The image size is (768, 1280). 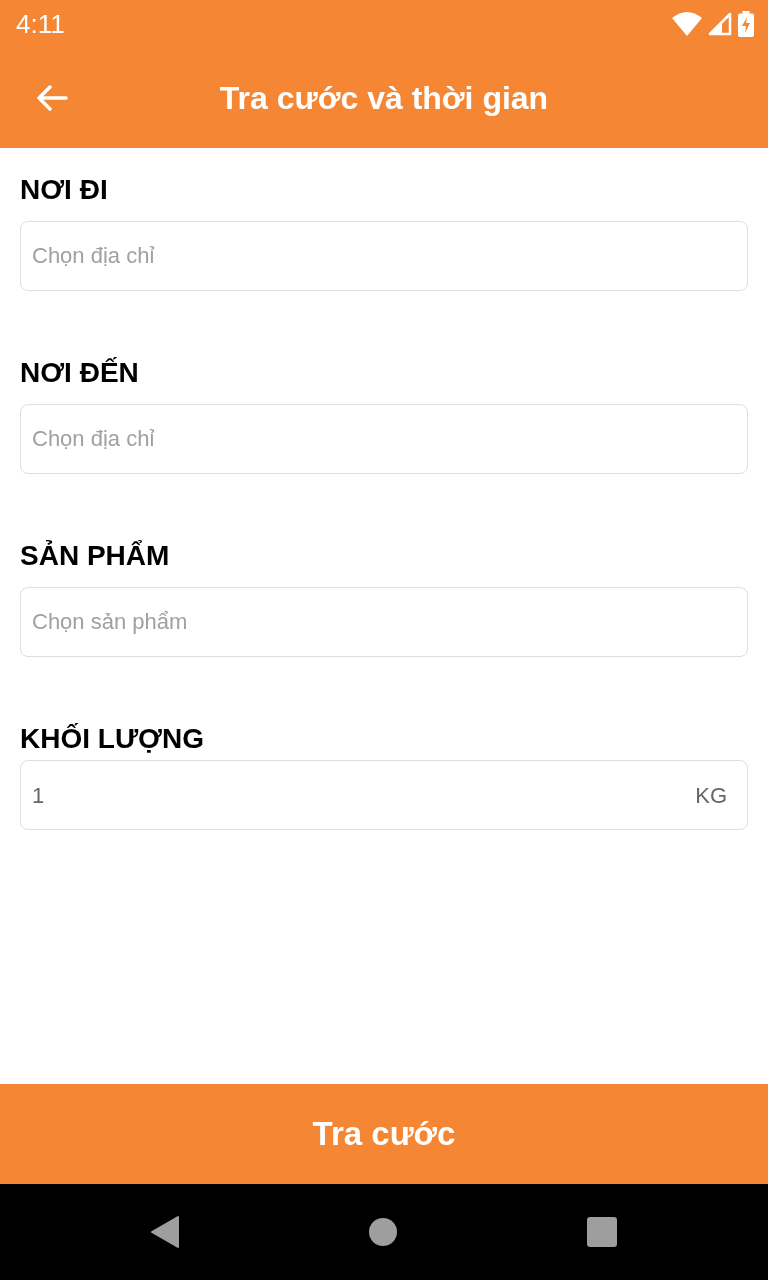 What do you see at coordinates (52, 98) in the screenshot?
I see `back-arrow-icon` at bounding box center [52, 98].